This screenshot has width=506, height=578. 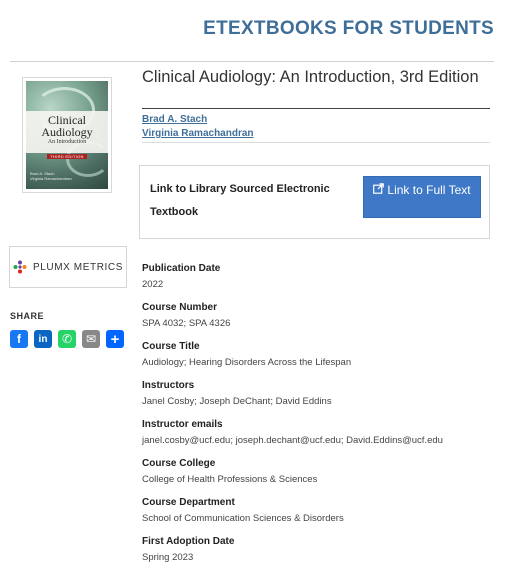 What do you see at coordinates (317, 320) in the screenshot?
I see `metadata-field-course-number: Course Number SPA 4032; SPA 4326` at bounding box center [317, 320].